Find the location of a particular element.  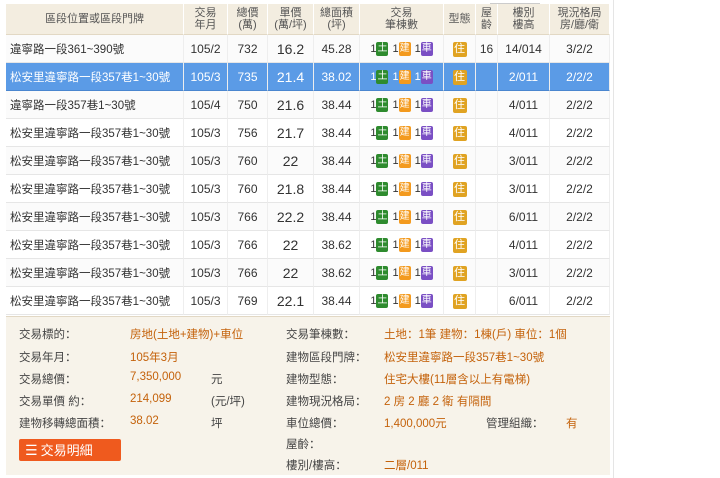

cell-area: 45.28 is located at coordinates (337, 49).